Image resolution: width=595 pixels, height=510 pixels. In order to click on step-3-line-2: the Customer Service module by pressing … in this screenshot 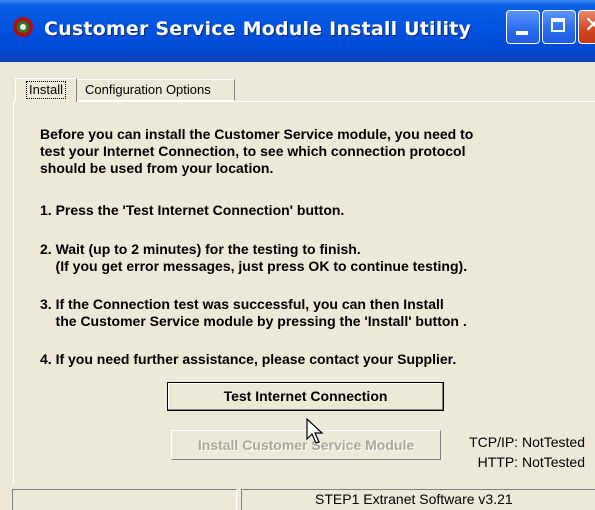, I will do `click(253, 321)`.